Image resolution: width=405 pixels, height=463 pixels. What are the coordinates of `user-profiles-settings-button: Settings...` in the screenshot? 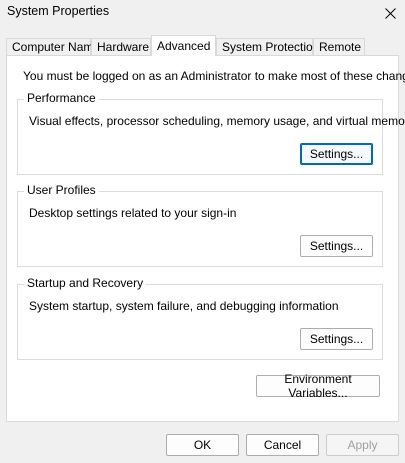 It's located at (336, 246).